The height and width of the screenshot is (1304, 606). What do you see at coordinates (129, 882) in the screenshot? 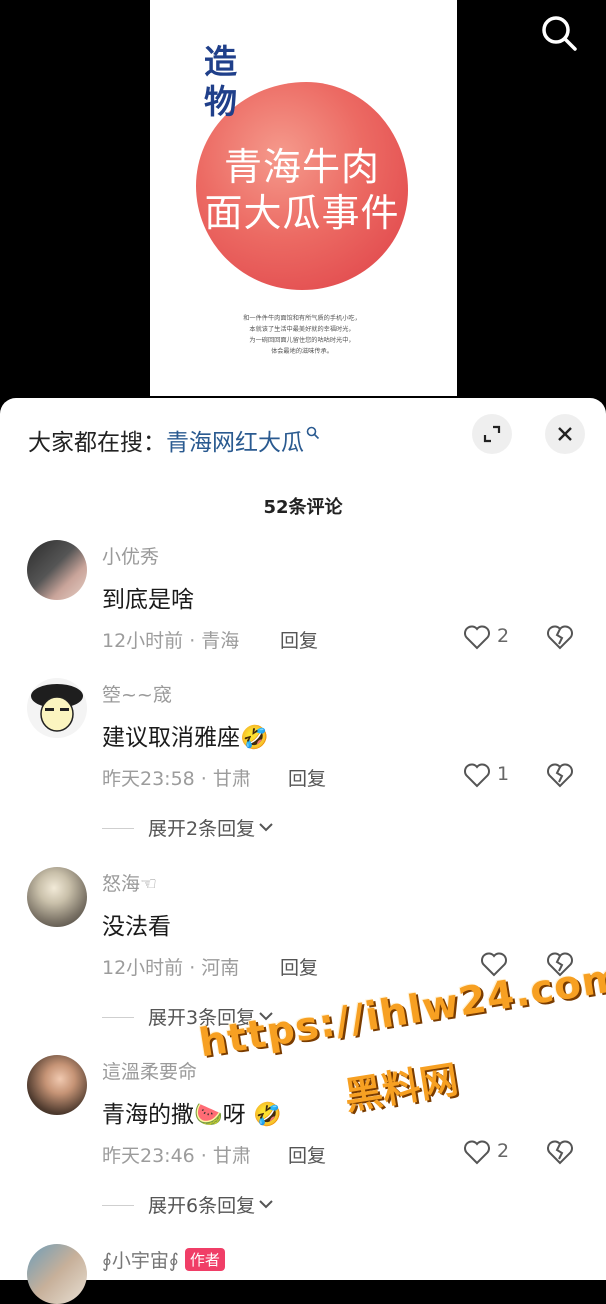
I see `comment-username: 怒海☜` at bounding box center [129, 882].